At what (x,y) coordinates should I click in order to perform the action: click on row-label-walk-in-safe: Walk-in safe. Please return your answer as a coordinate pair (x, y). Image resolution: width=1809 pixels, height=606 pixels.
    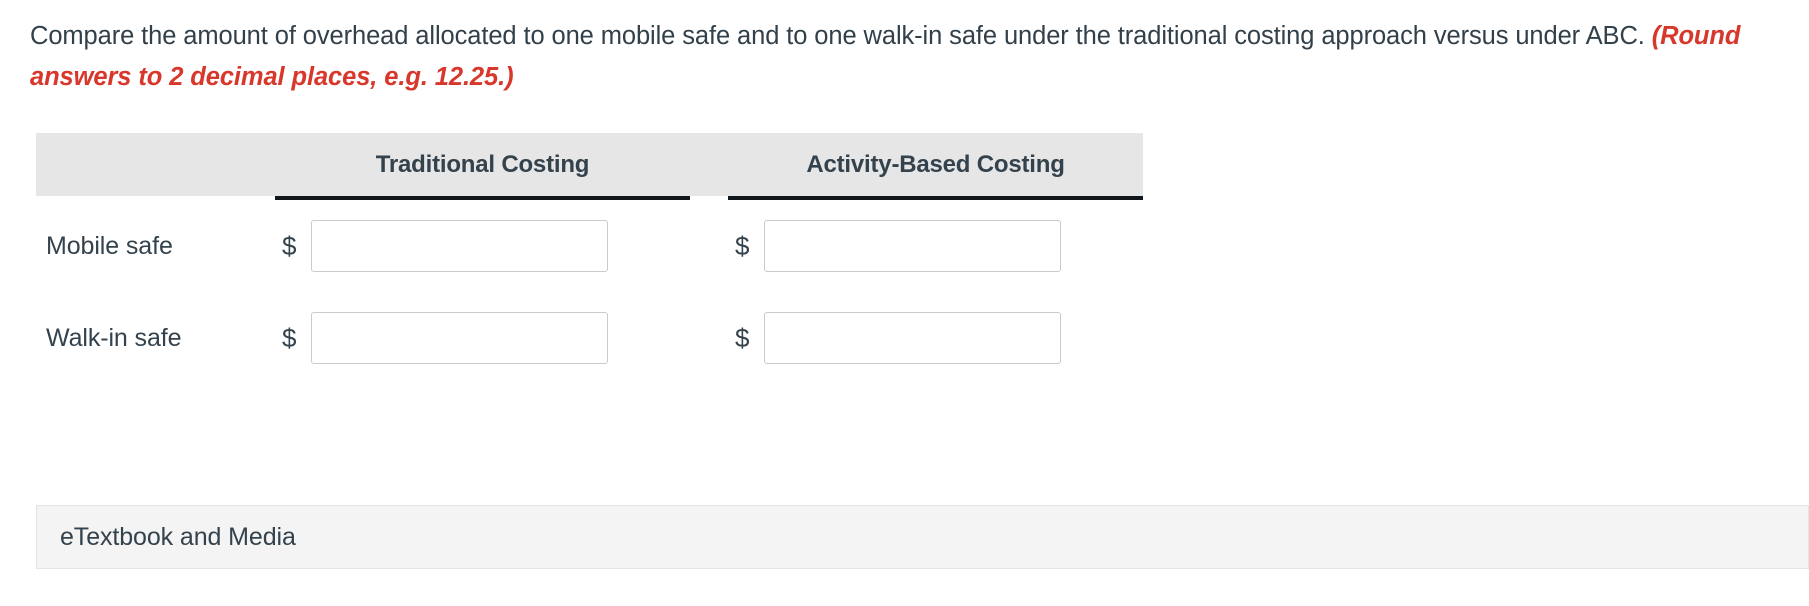
    Looking at the image, I should click on (114, 337).